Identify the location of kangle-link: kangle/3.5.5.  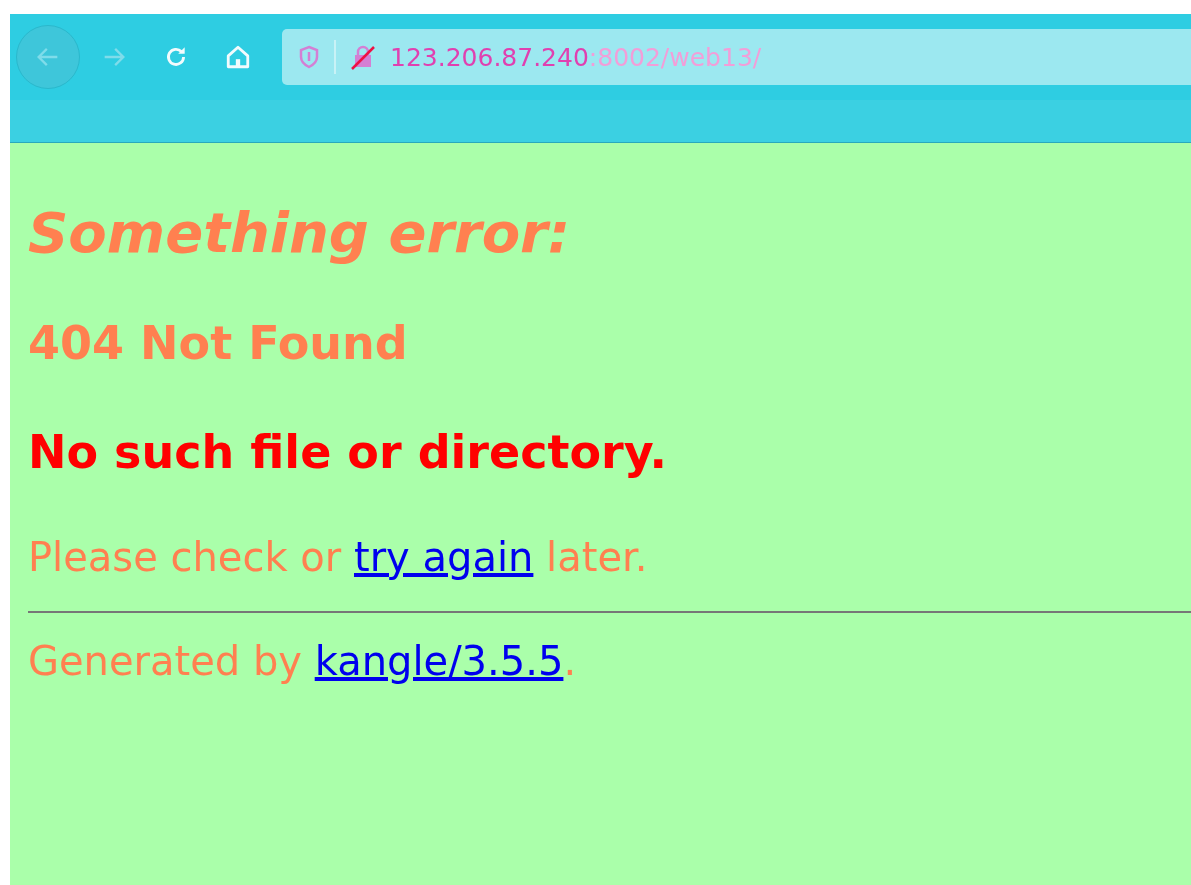
(439, 660).